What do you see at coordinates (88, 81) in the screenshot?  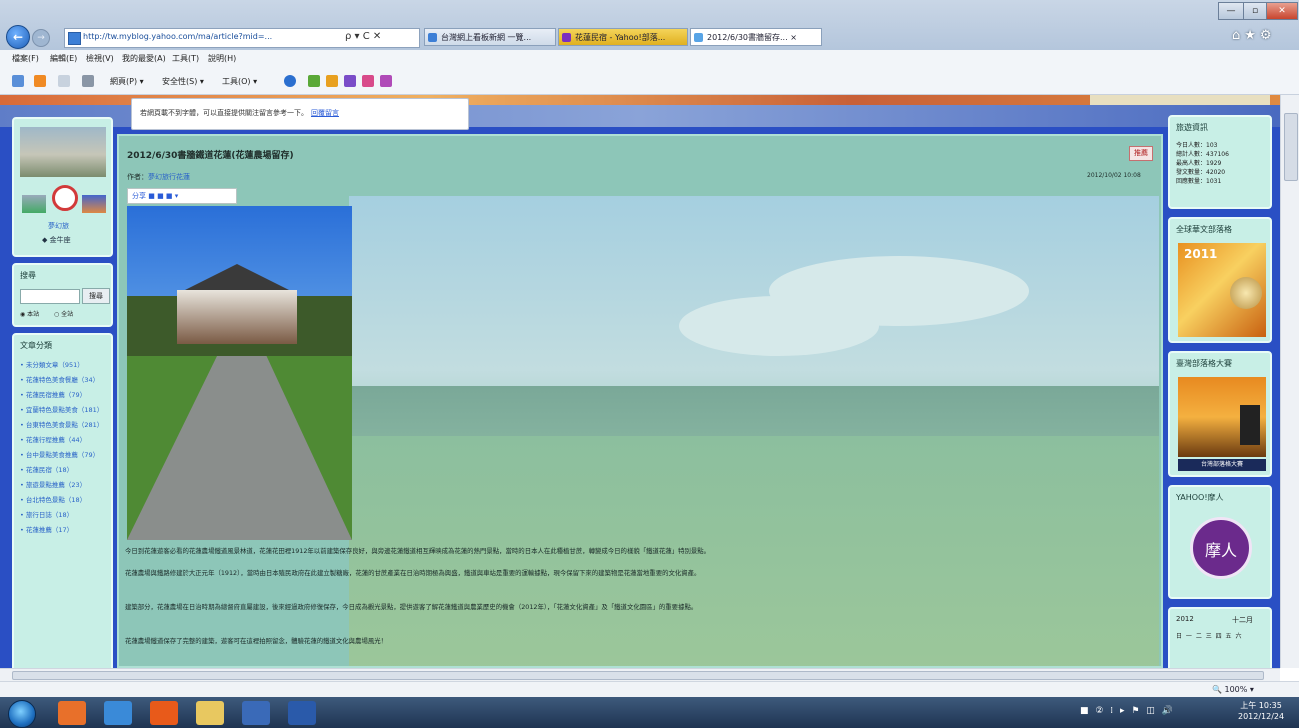 I see `print-icon` at bounding box center [88, 81].